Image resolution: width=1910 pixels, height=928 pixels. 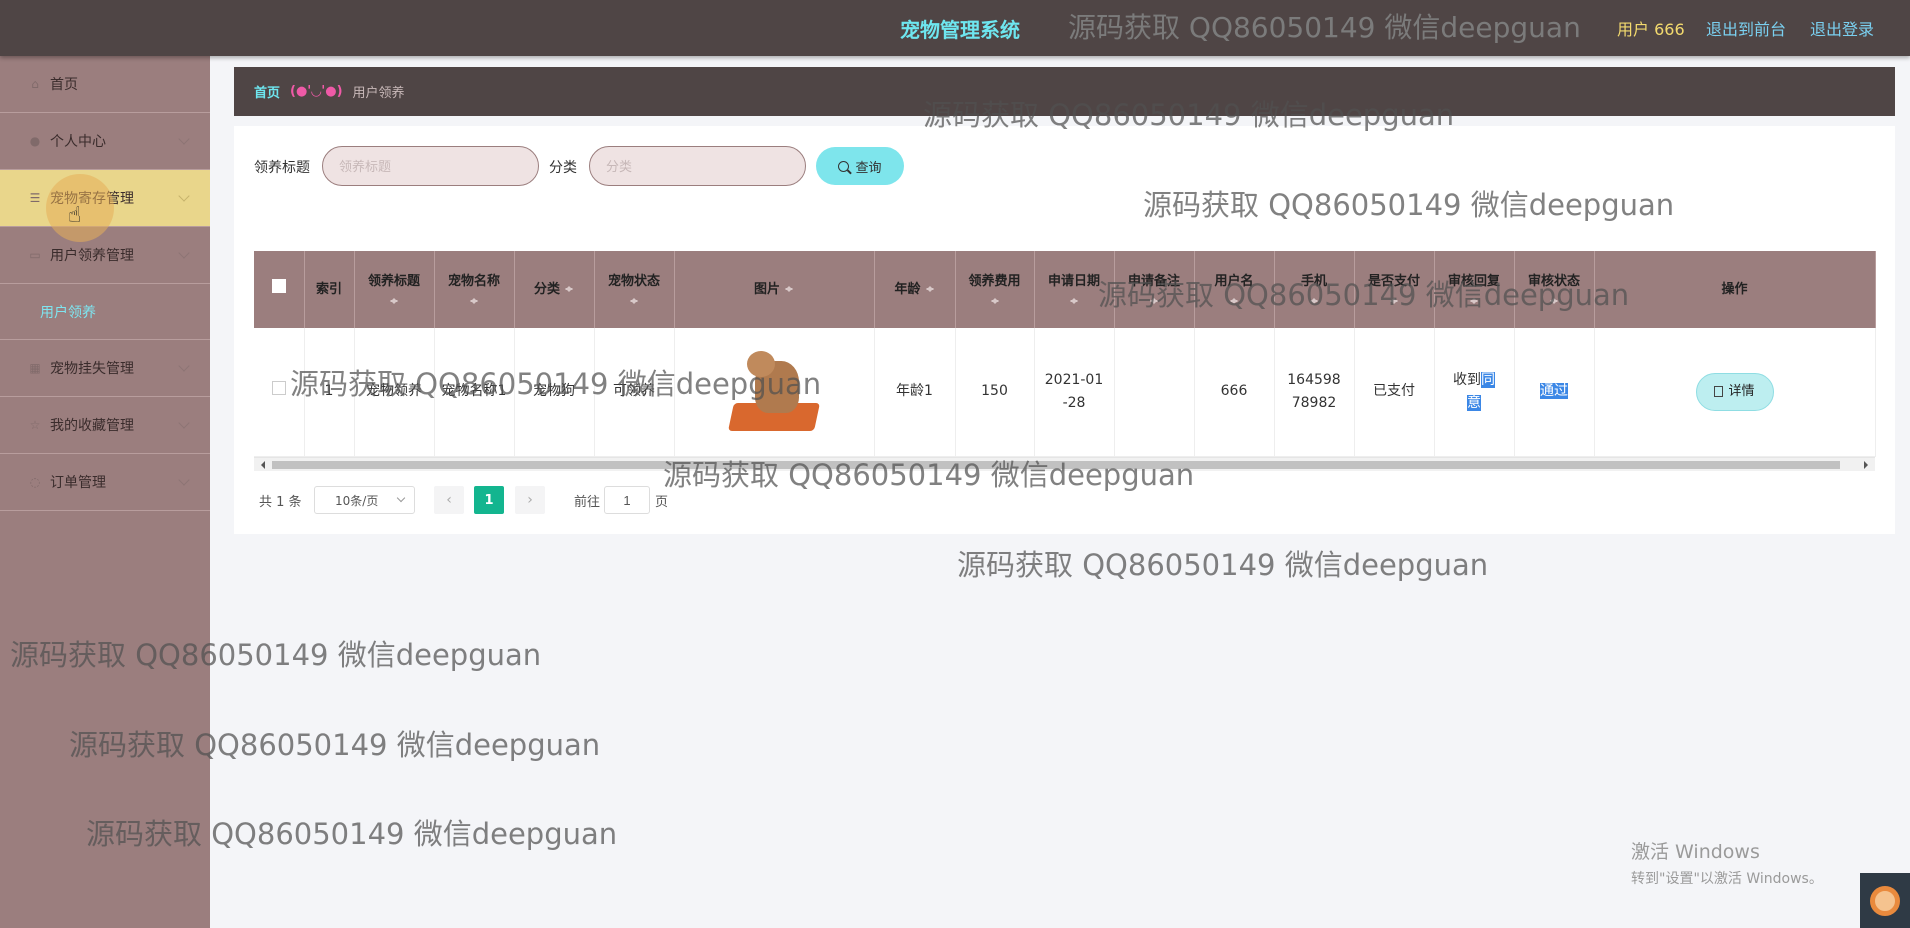 What do you see at coordinates (774, 289) in the screenshot?
I see `column-header: 图片` at bounding box center [774, 289].